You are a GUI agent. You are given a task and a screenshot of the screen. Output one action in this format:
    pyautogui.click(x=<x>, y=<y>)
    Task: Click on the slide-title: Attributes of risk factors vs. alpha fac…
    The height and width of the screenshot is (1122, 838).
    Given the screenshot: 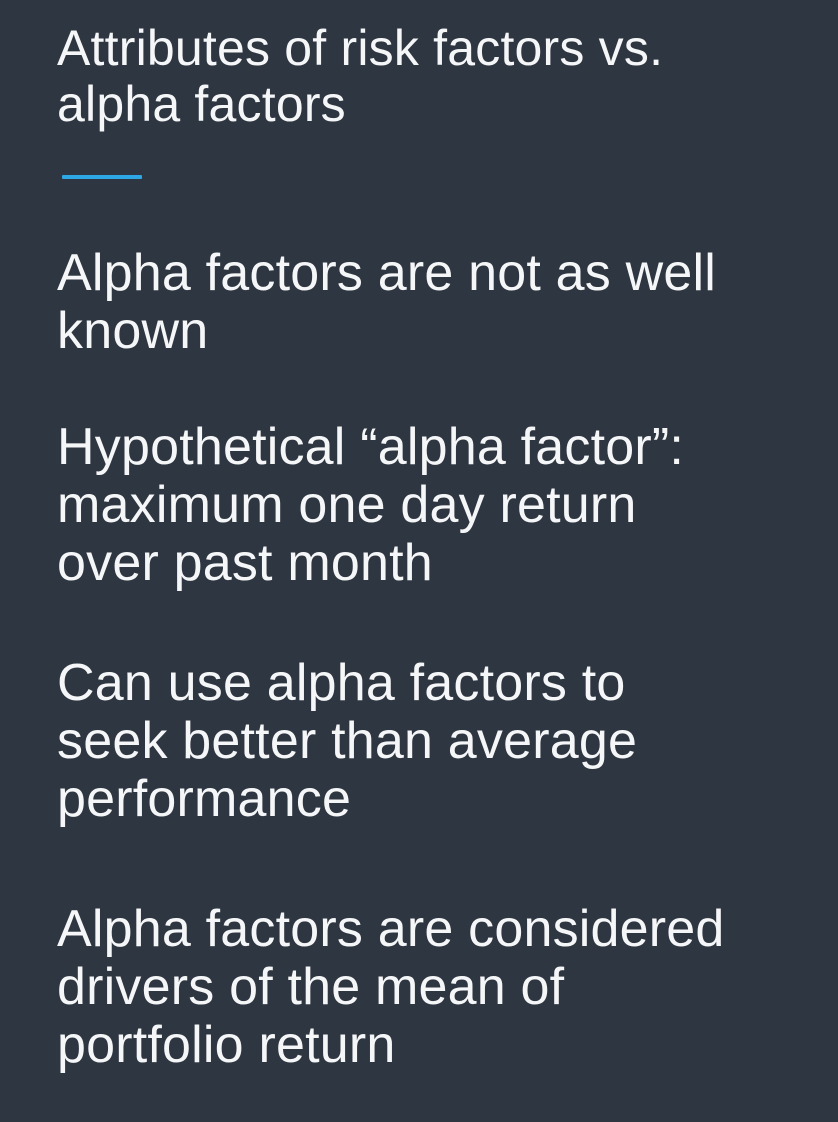 What is the action you would take?
    pyautogui.click(x=360, y=76)
    